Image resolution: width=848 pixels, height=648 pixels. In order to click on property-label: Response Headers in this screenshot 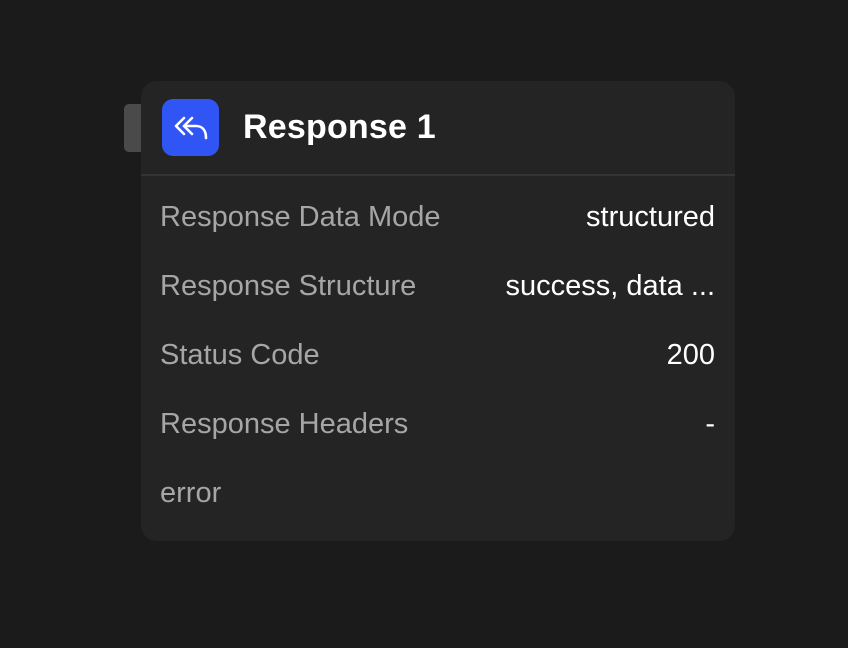, I will do `click(284, 424)`.